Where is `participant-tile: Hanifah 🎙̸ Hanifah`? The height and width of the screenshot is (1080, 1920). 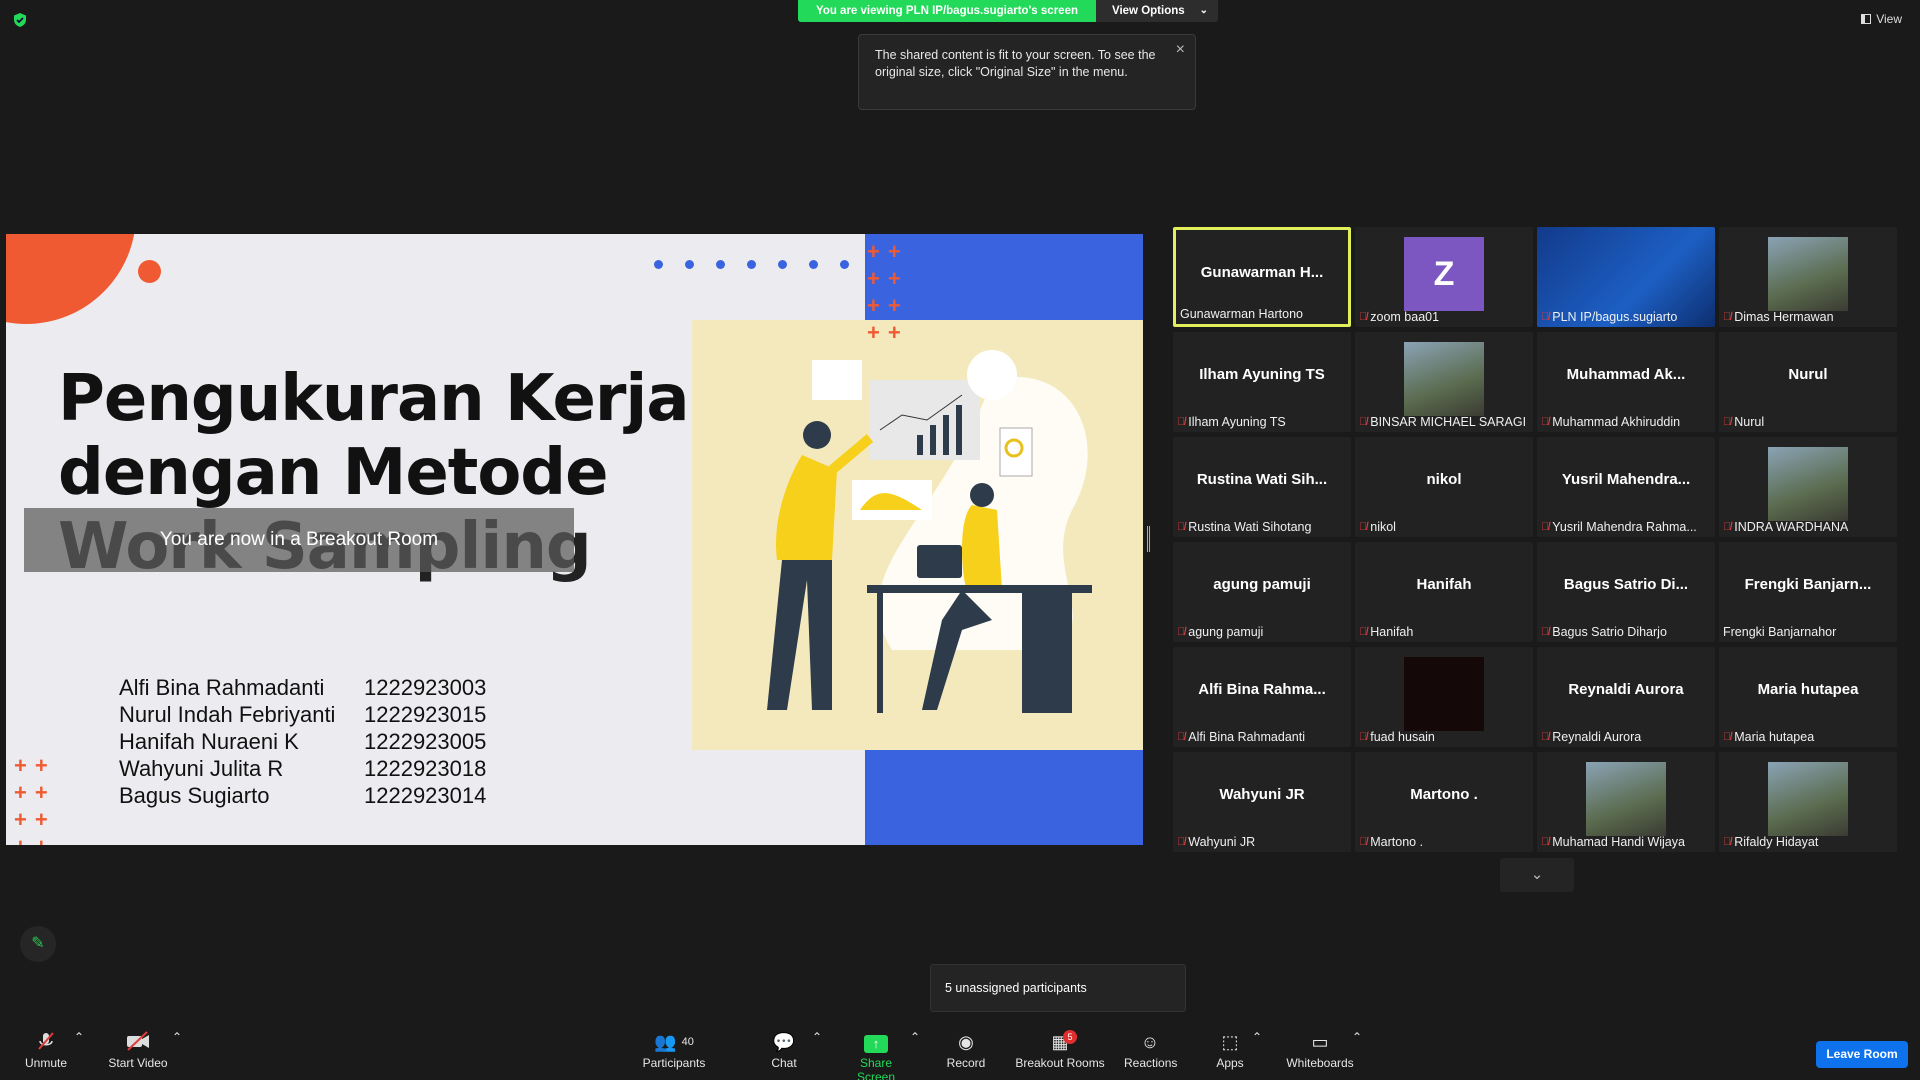
participant-tile: Hanifah 🎙̸ Hanifah is located at coordinates (1444, 592).